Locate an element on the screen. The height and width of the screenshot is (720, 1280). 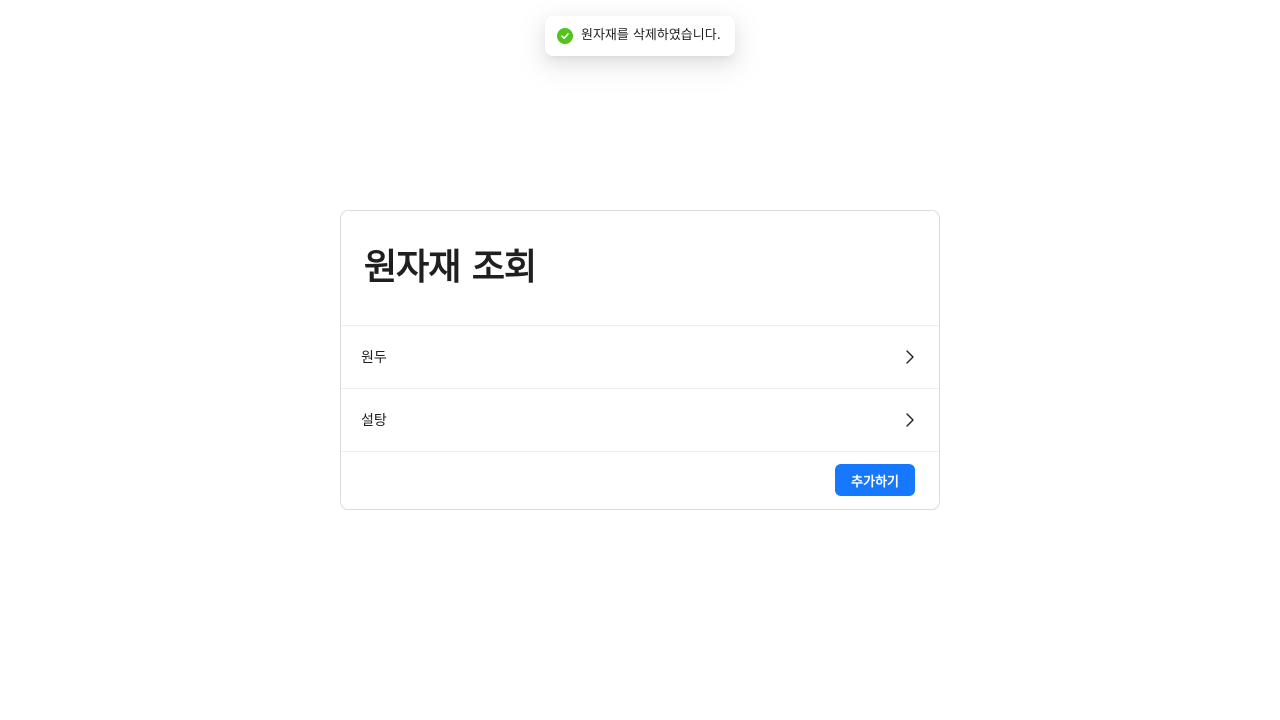
list-item-label: 원두 is located at coordinates (374, 358).